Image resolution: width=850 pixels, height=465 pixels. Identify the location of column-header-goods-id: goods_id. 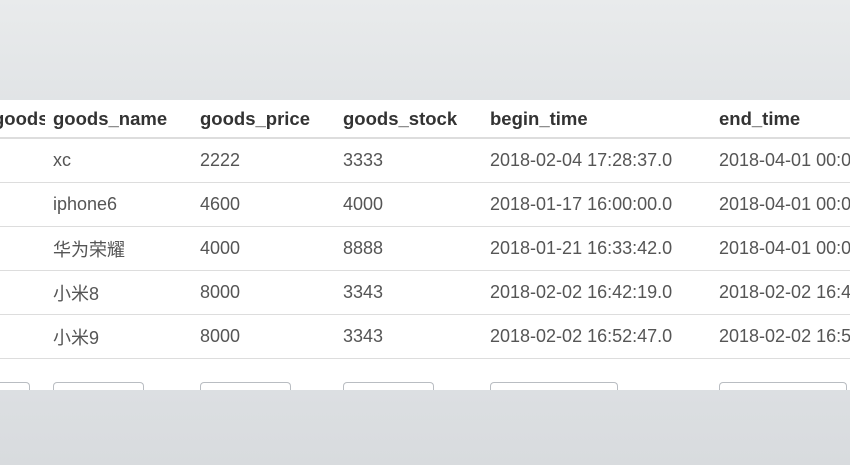
(22, 119).